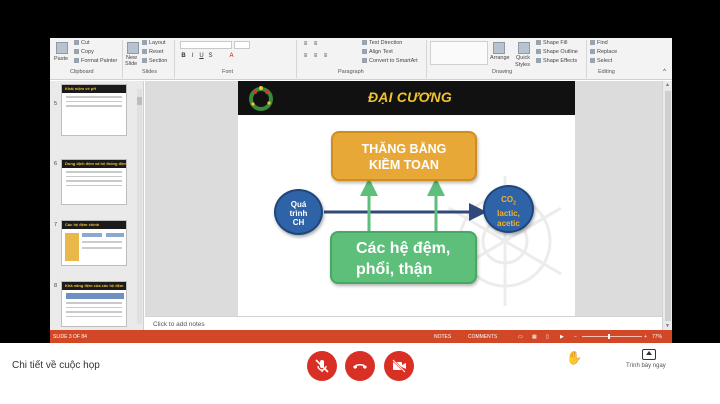 This screenshot has height=404, width=720. What do you see at coordinates (315, 56) in the screenshot?
I see `center-button: ≡` at bounding box center [315, 56].